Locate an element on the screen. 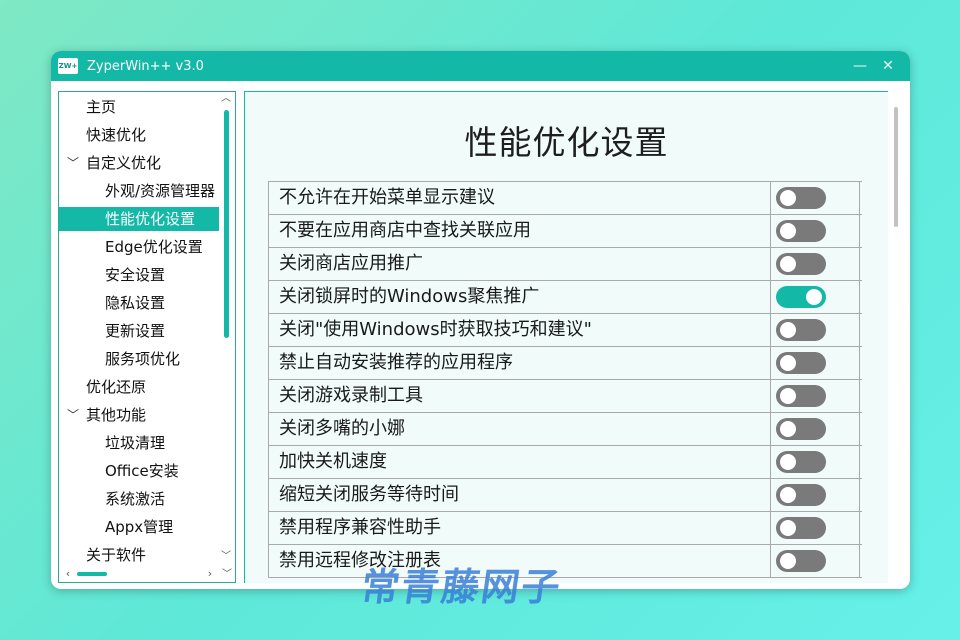 Image resolution: width=960 pixels, height=640 pixels. scroll-down-icon: ﹀ is located at coordinates (226, 557).